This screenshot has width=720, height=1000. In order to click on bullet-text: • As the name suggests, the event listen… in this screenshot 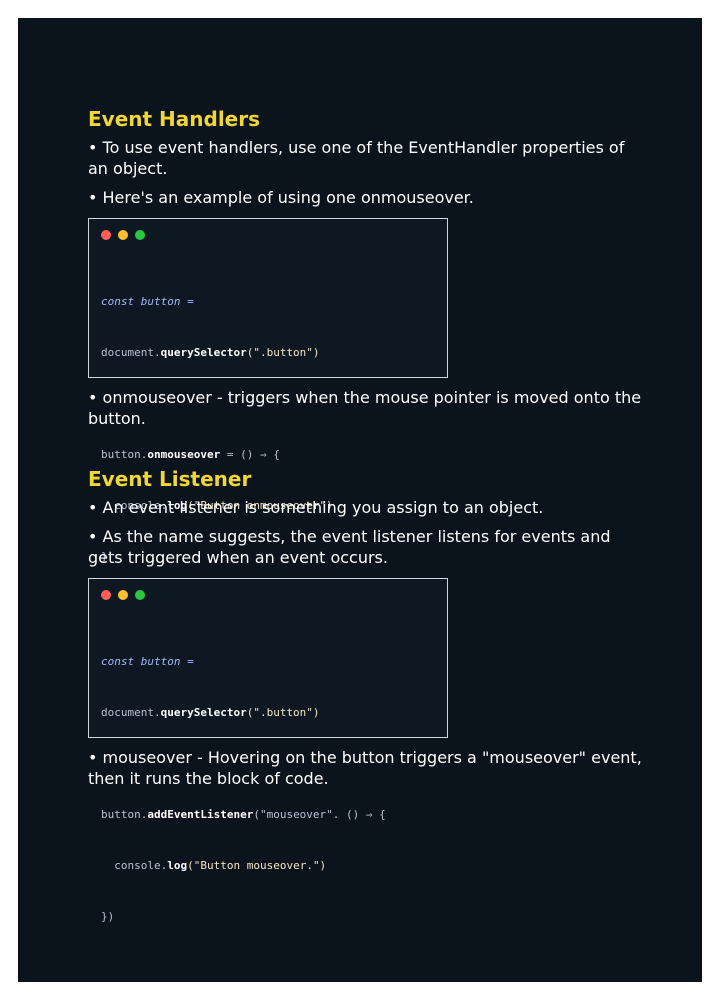, I will do `click(349, 546)`.